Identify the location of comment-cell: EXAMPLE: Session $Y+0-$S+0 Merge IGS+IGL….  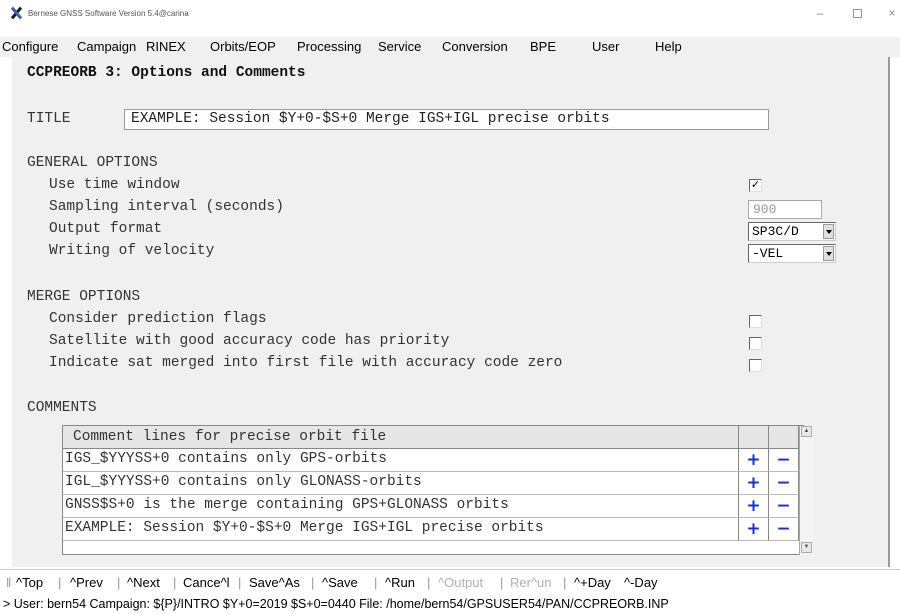
(401, 529).